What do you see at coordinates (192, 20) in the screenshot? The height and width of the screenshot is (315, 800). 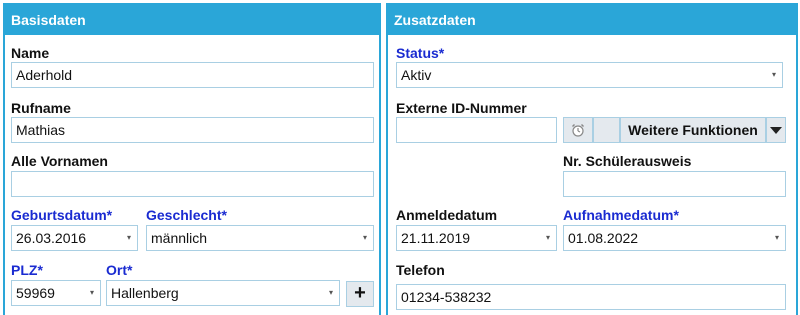 I see `basisdaten-header: Basisdaten` at bounding box center [192, 20].